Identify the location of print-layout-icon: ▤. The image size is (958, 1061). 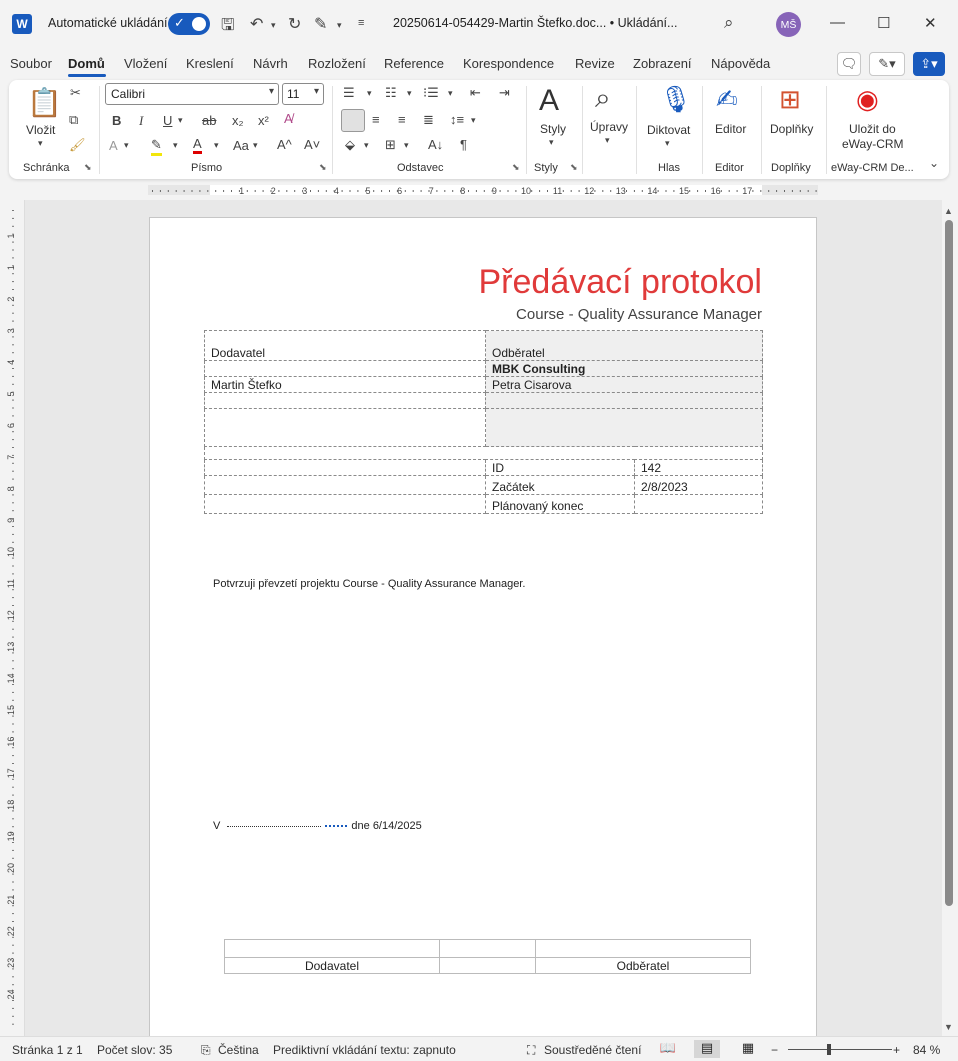
(707, 1049).